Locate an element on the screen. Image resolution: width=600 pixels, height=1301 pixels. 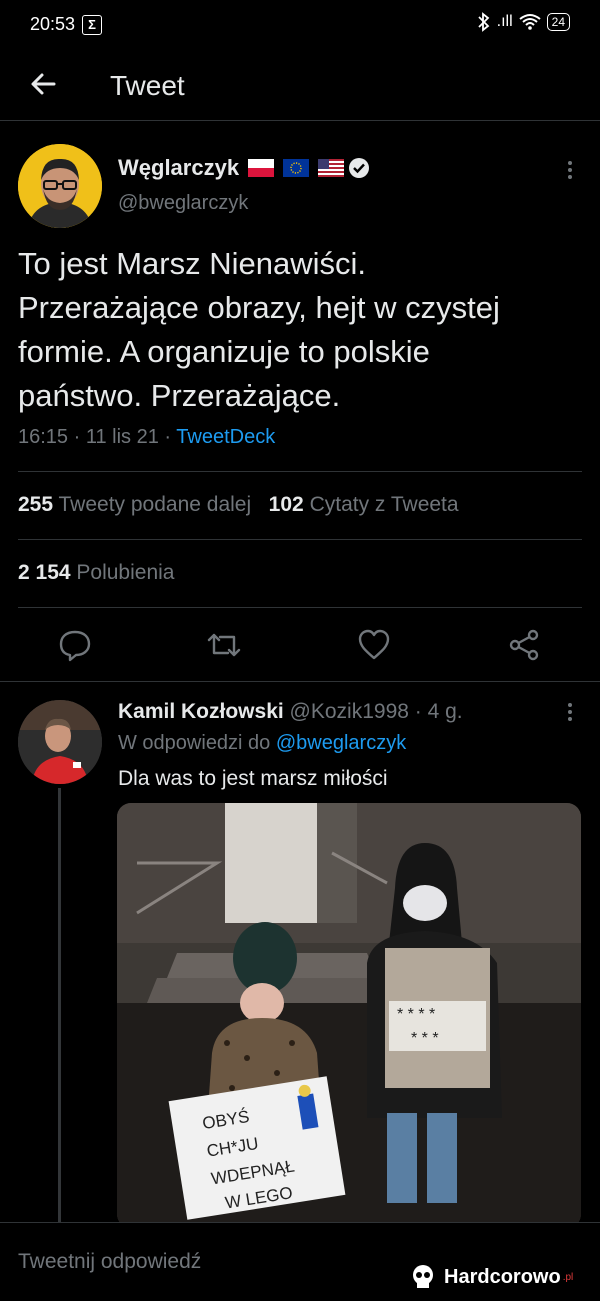
status-bar: 20:53 Σ .ıll 24 is located at coordinates (300, 25).